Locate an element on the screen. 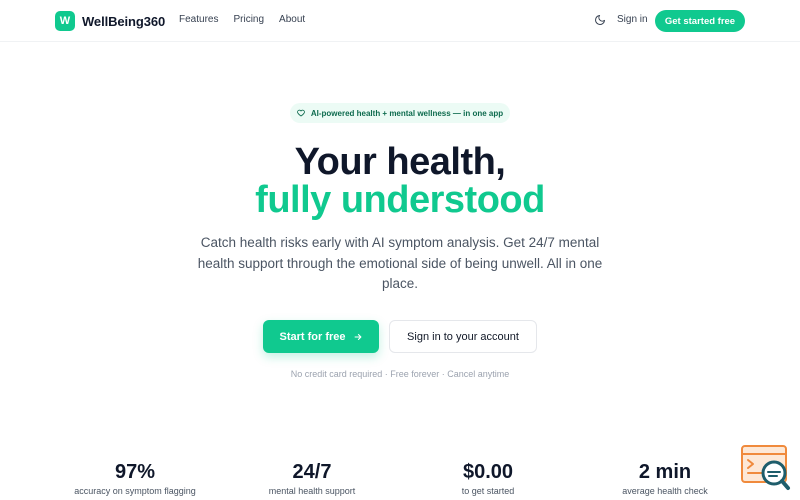  stat-label: accuracy on symptom flagging is located at coordinates (135, 491).